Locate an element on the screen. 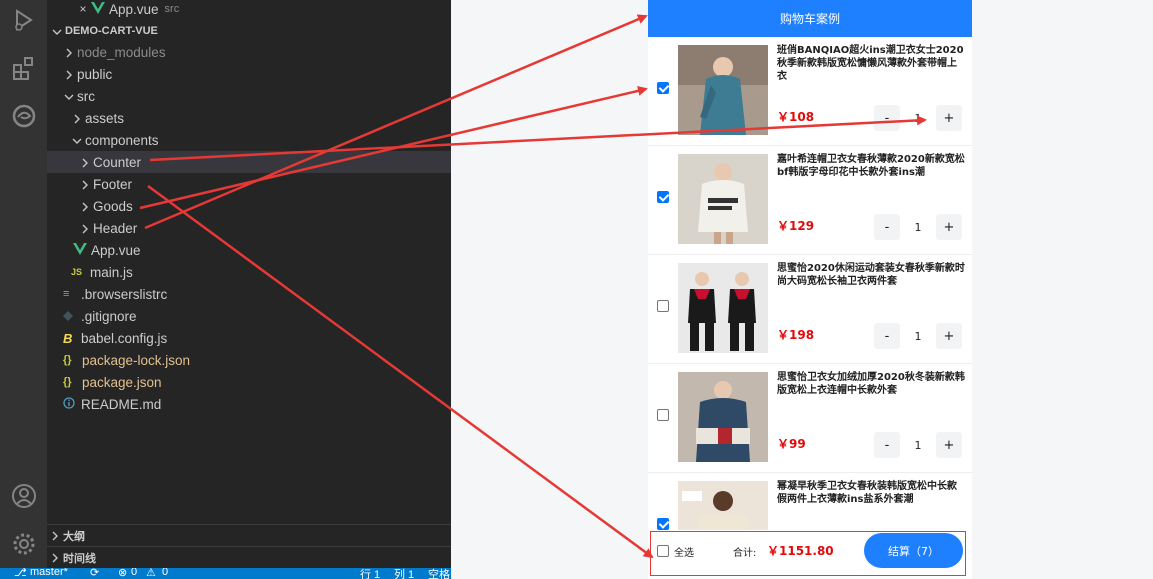  tree-item-label: components is located at coordinates (122, 140).